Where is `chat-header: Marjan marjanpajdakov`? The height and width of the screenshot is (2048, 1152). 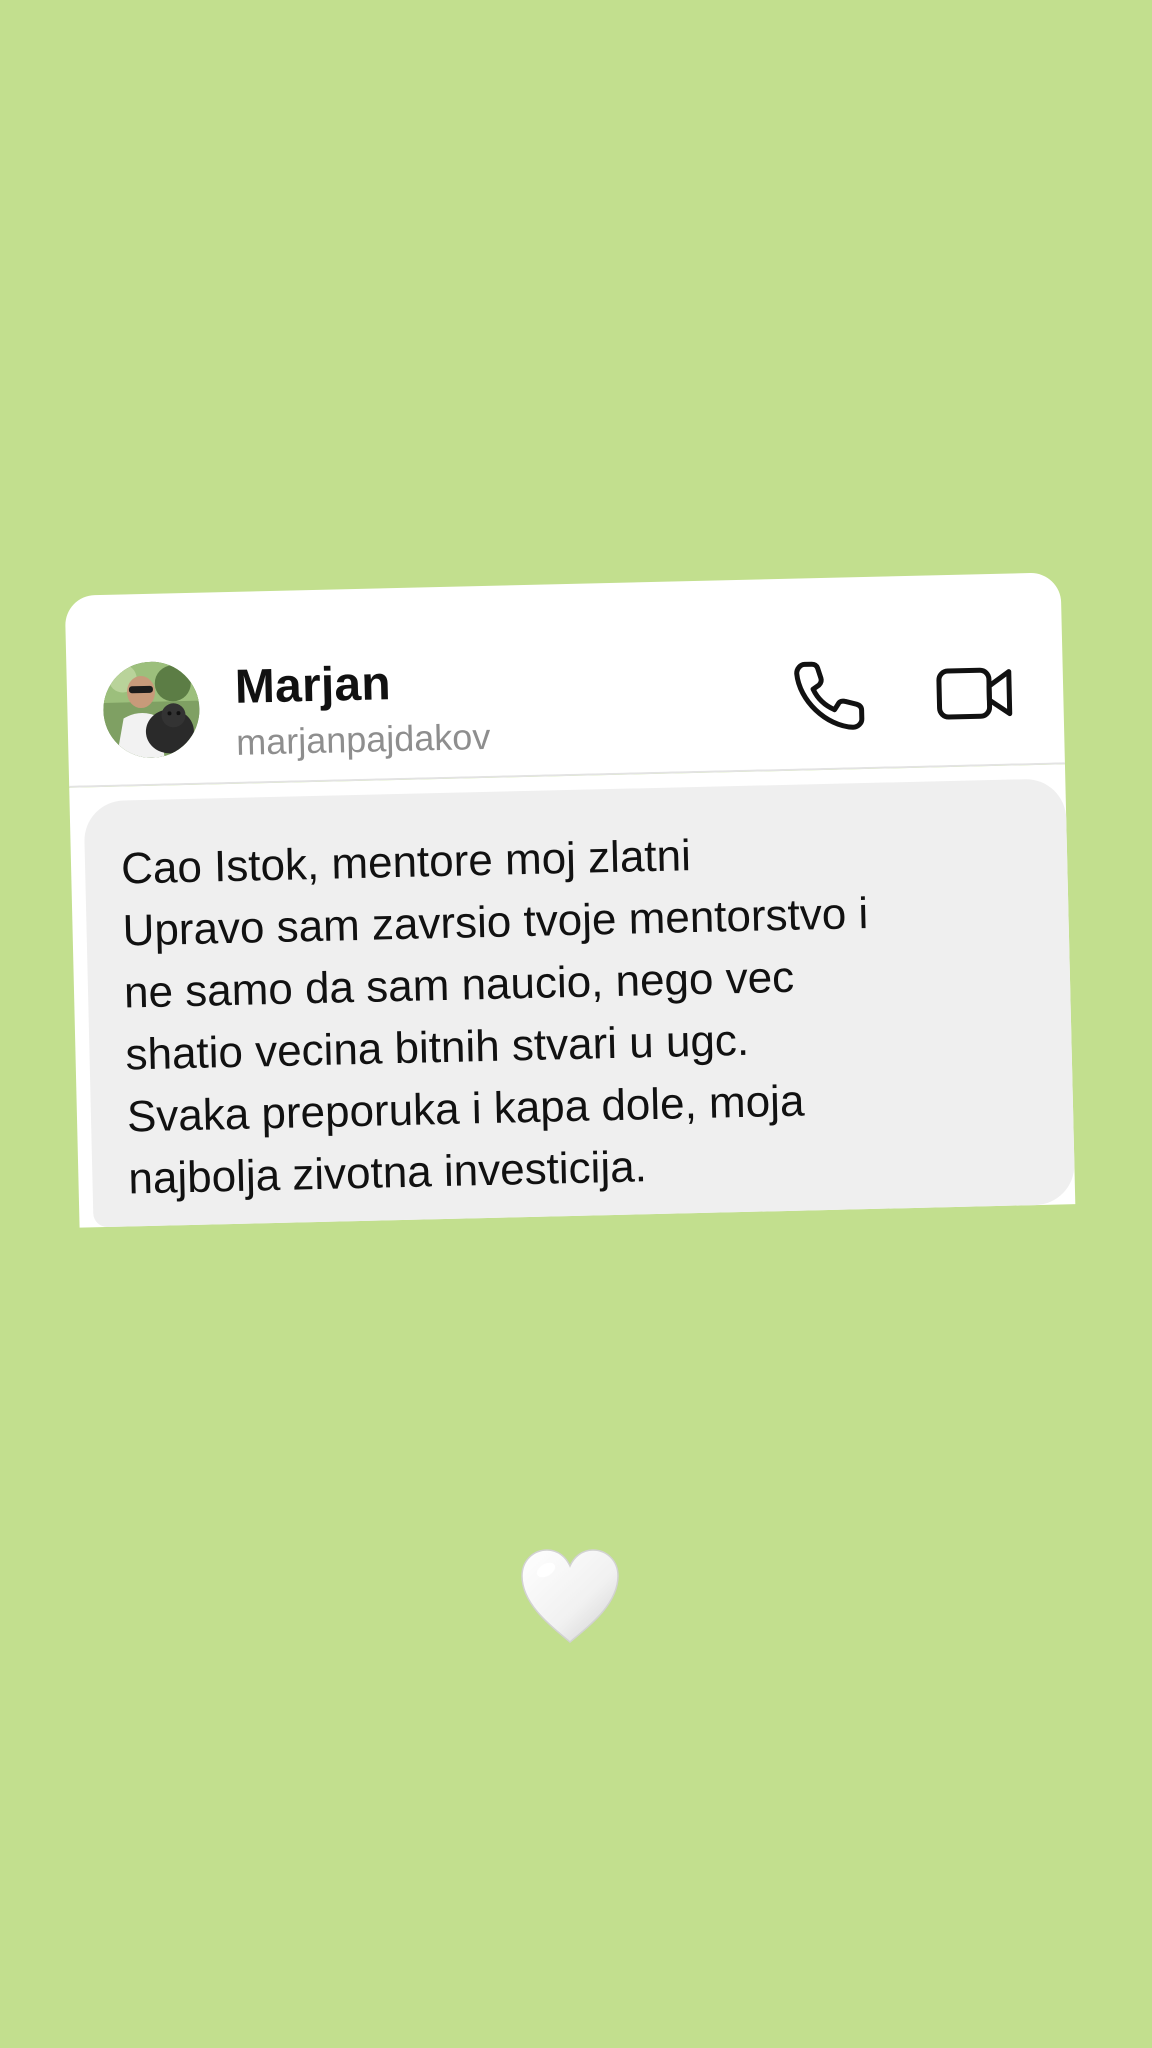
chat-header: Marjan marjanpajdakov is located at coordinates (564, 680).